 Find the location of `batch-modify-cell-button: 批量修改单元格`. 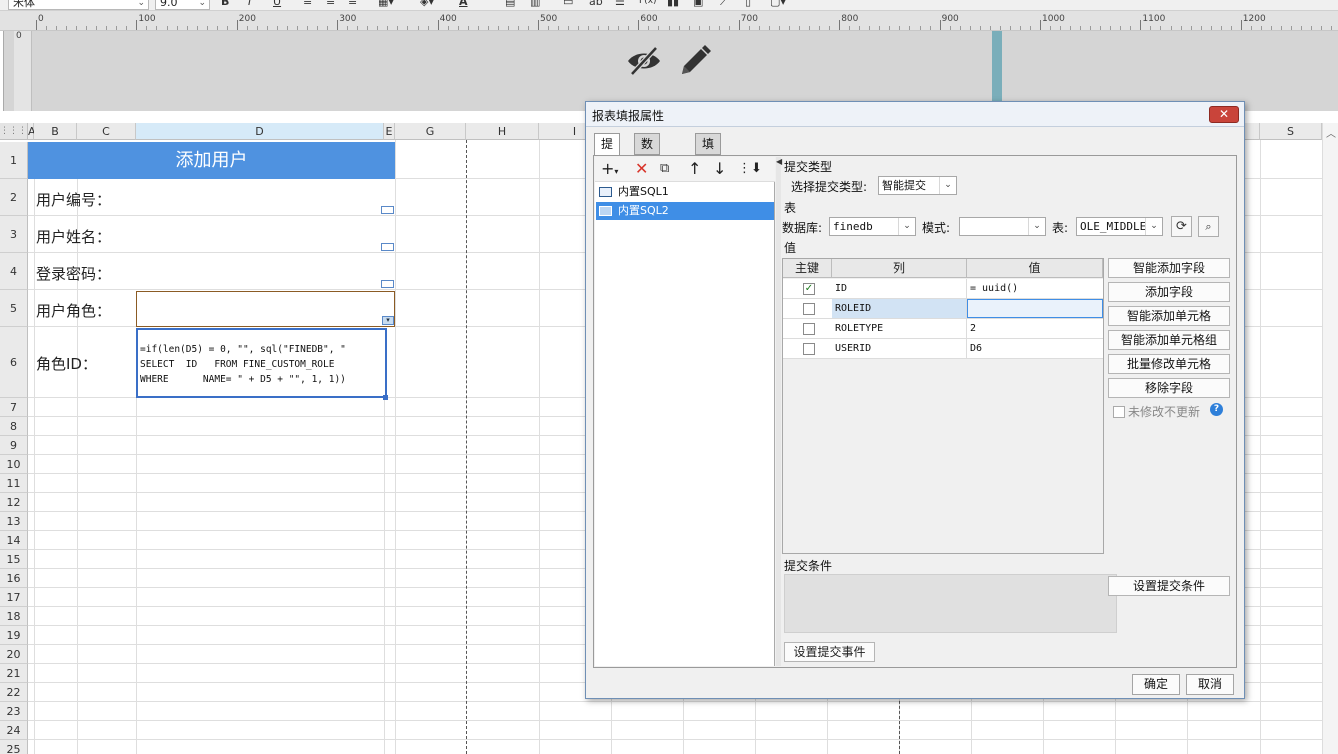

batch-modify-cell-button: 批量修改单元格 is located at coordinates (1169, 364).